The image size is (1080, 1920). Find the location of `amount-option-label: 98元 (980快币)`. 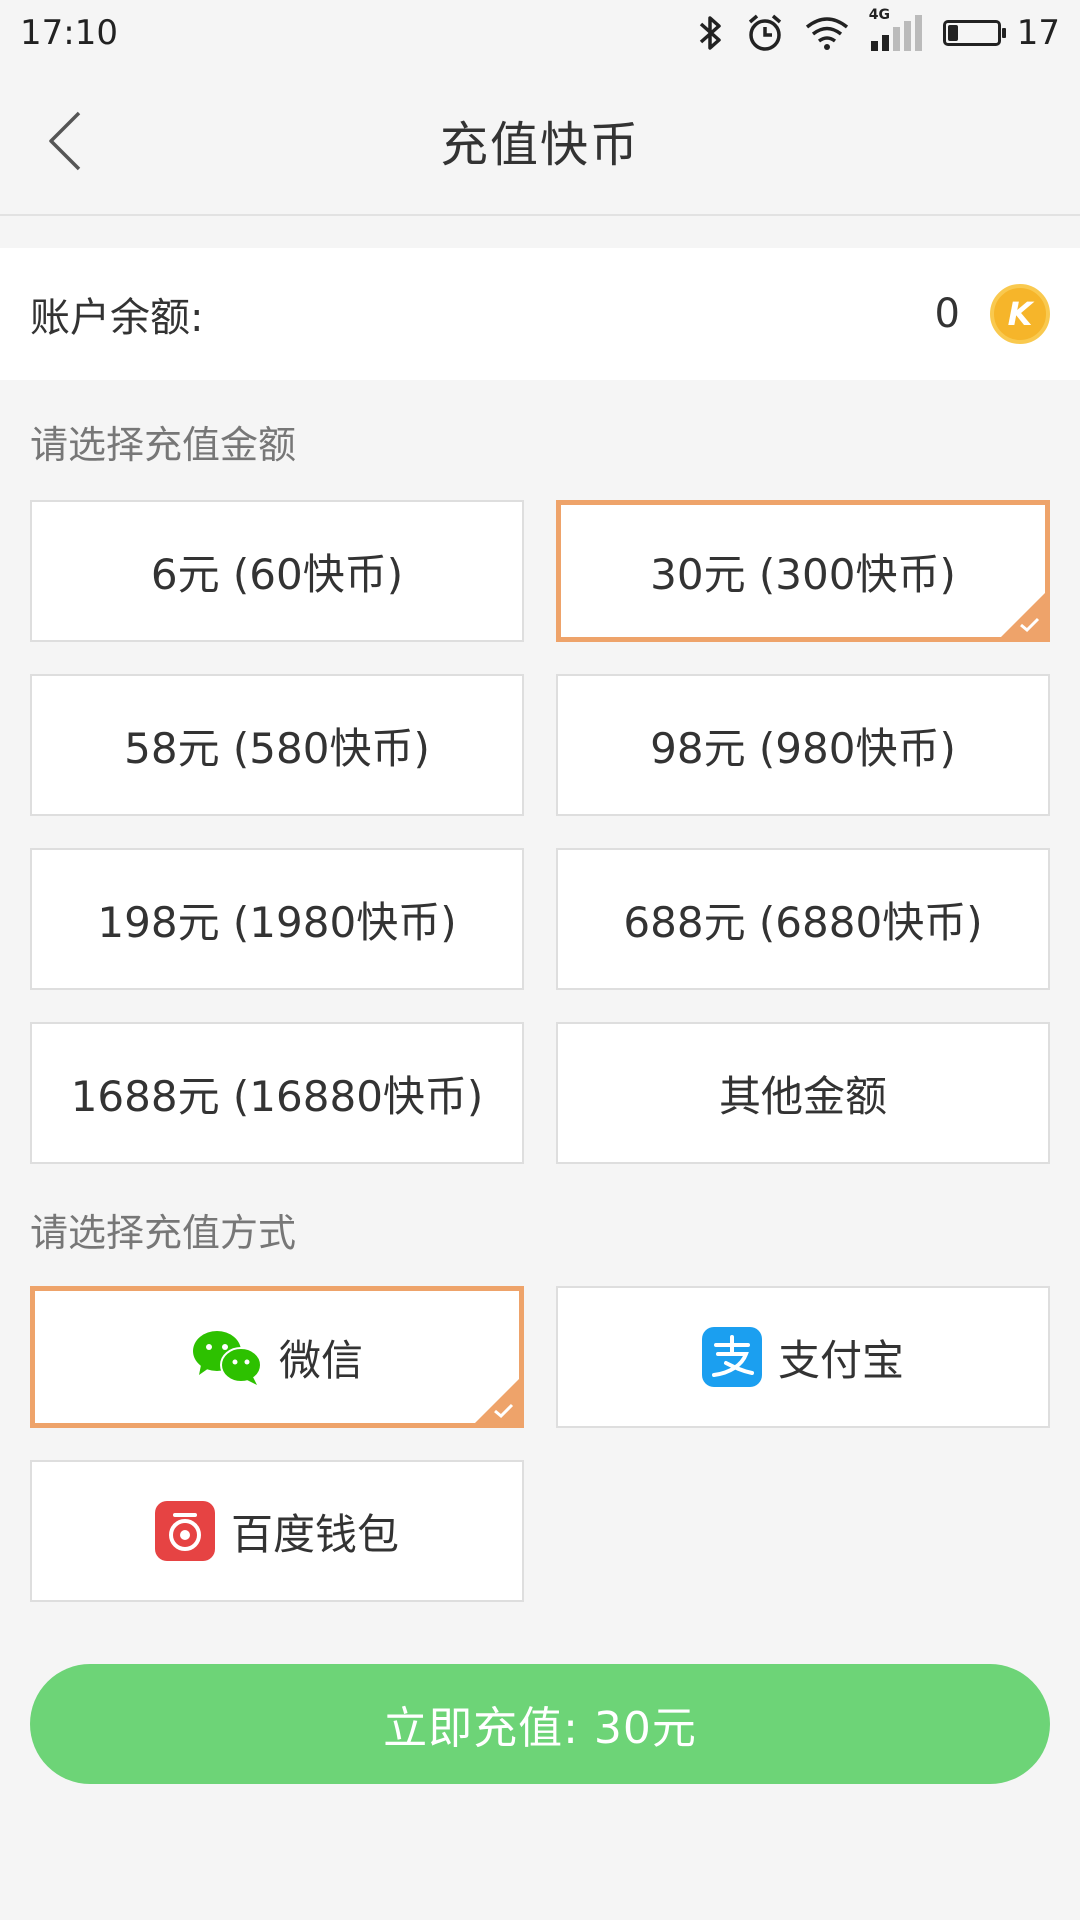

amount-option-label: 98元 (980快币) is located at coordinates (803, 748).